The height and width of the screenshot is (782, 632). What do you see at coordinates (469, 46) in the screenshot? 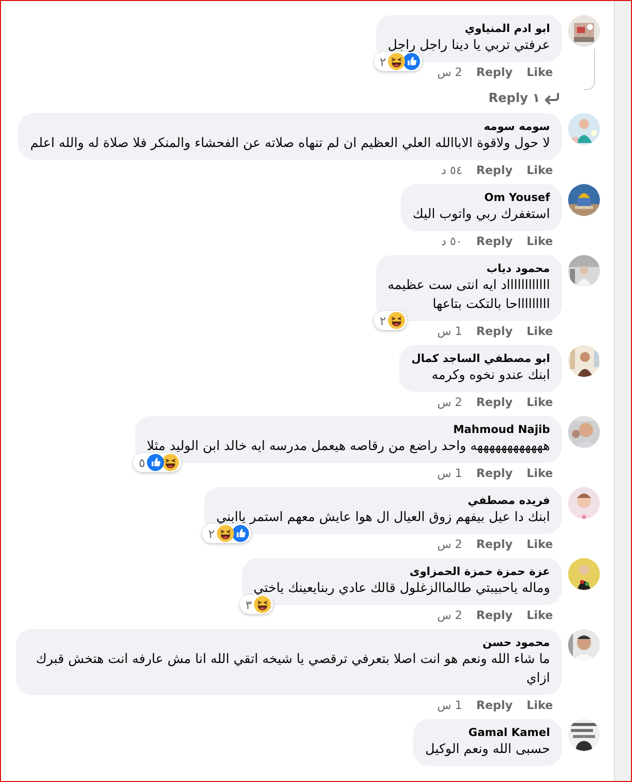
I see `comment-text: عرفتي تربي يا دينا راجل راجل` at bounding box center [469, 46].